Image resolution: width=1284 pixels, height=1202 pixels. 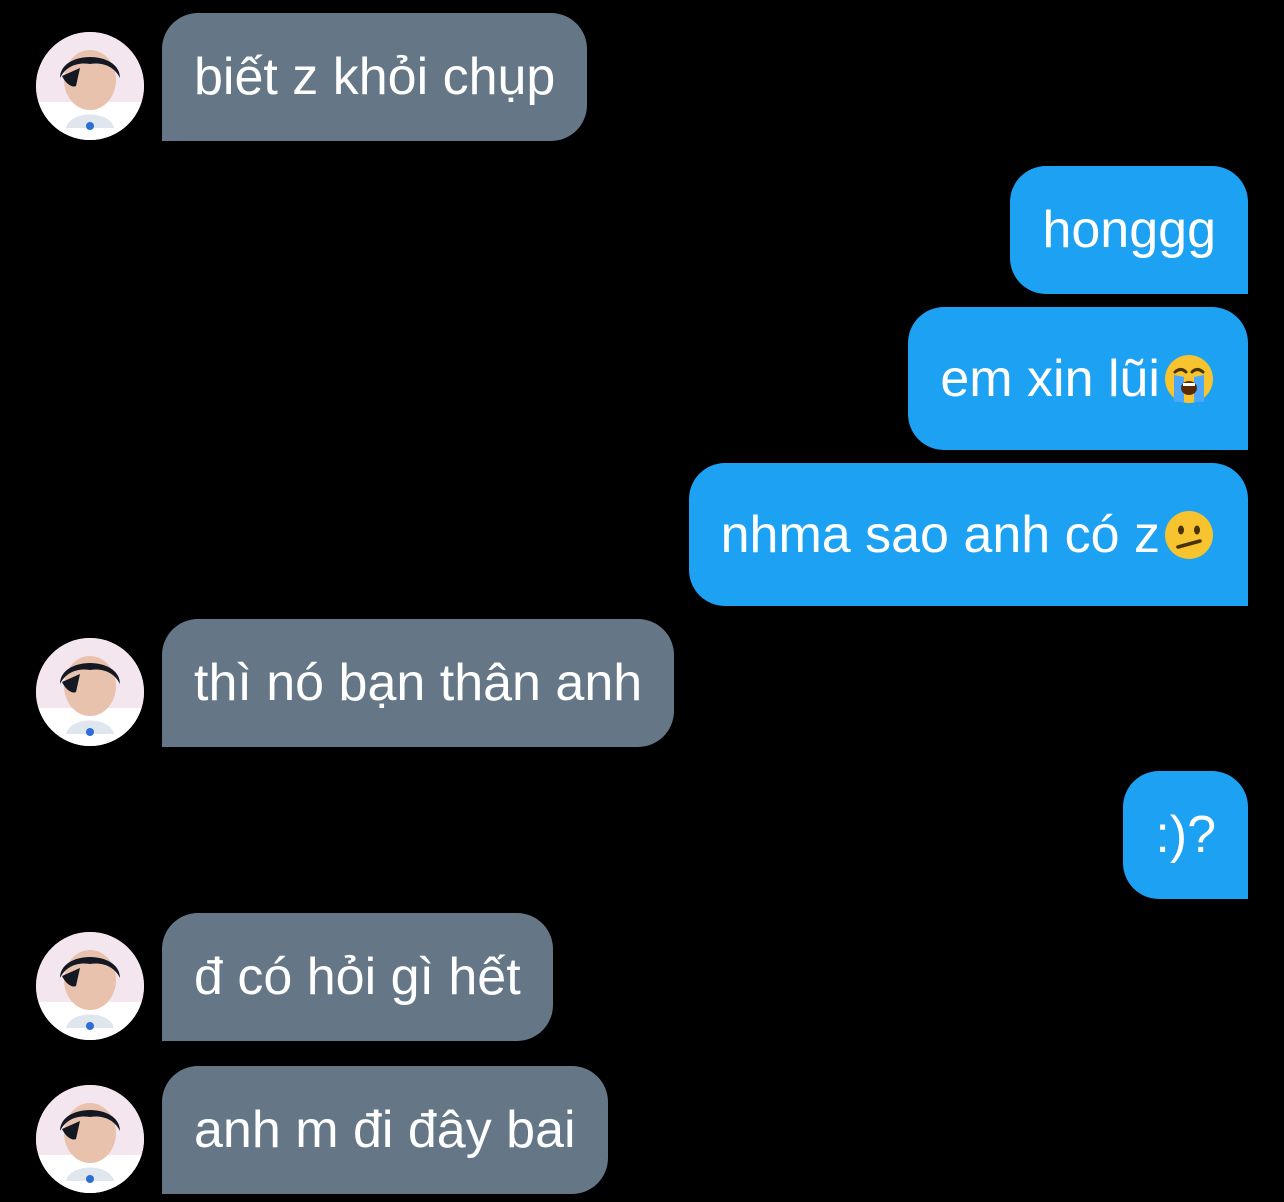 I want to click on message-bubble-incoming: thì nó bạn thân anh, so click(x=418, y=683).